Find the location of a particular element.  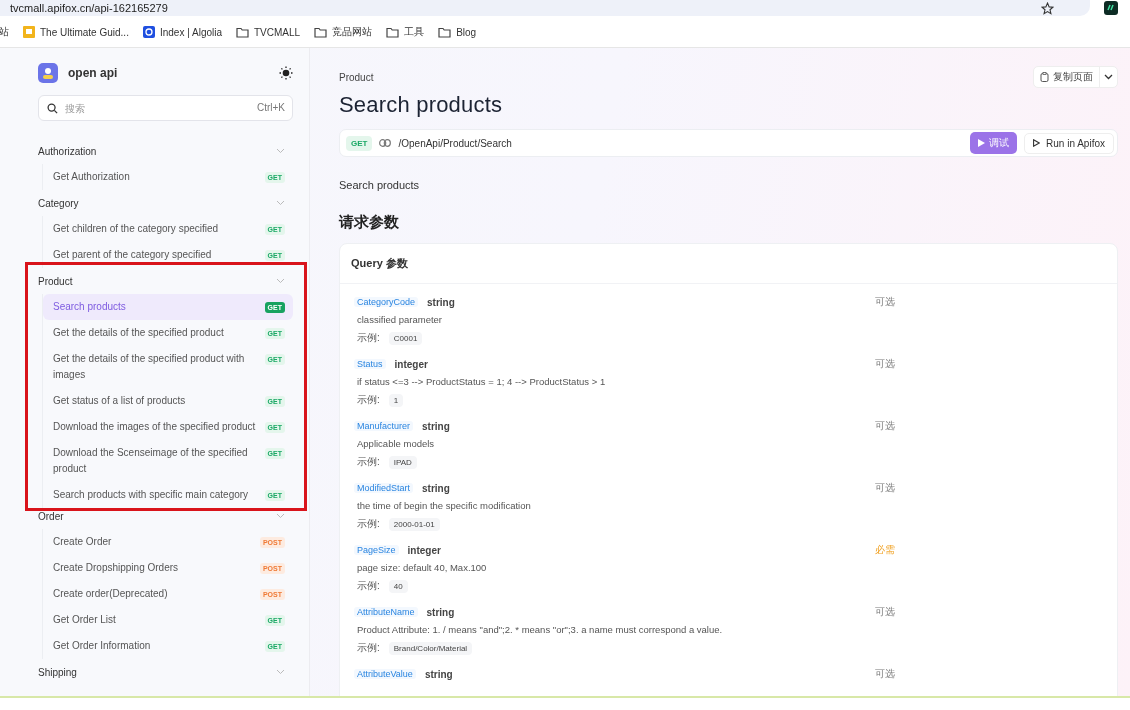

example-value: Brand/Color/Material is located at coordinates (430, 648).